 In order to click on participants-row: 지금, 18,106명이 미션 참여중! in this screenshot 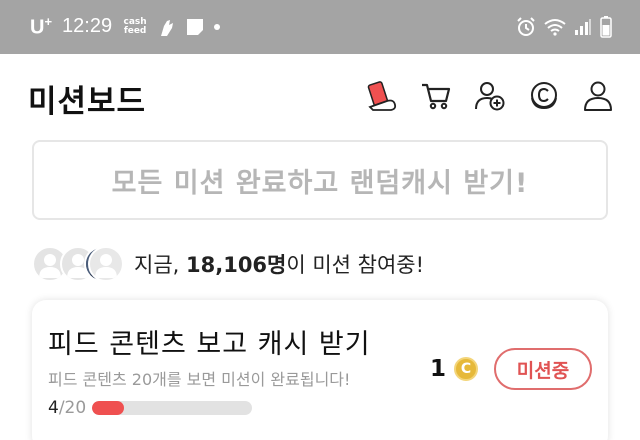, I will do `click(228, 264)`.